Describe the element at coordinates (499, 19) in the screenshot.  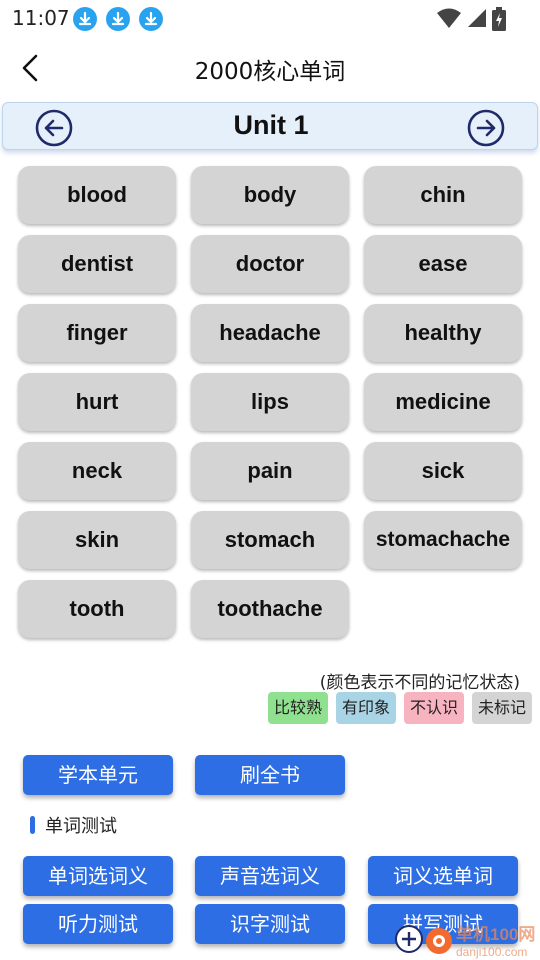
I see `battery-icon` at that location.